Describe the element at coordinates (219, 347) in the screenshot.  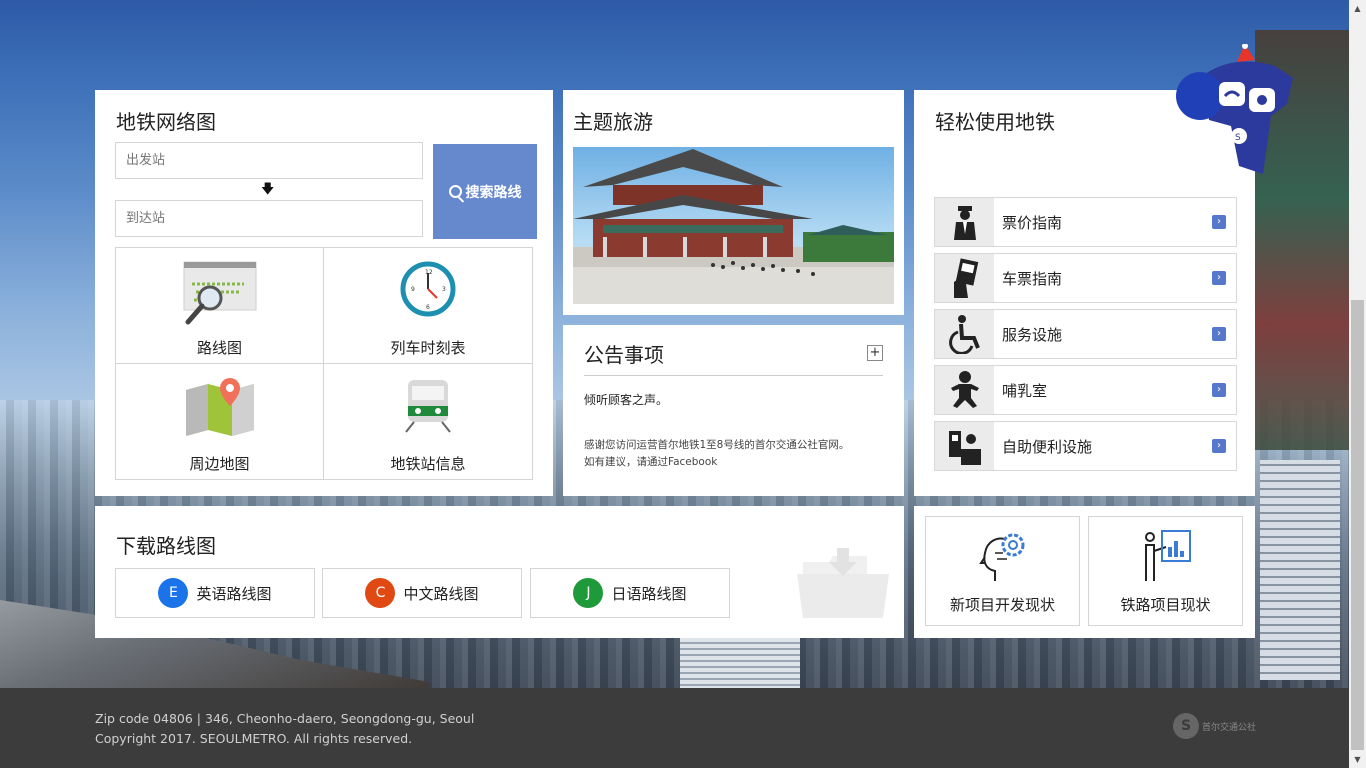
I see `route-map-label: 路线图` at that location.